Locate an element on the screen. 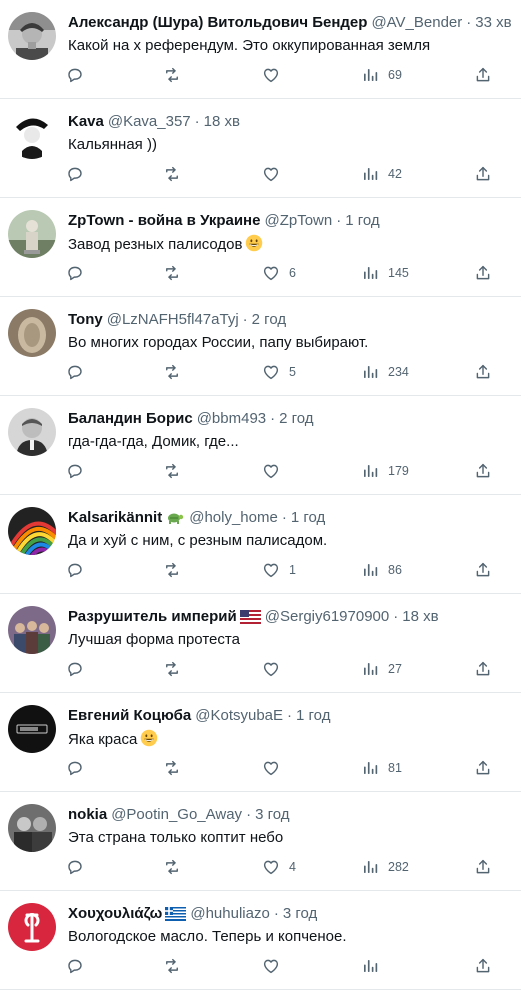 This screenshot has width=521, height=990. author-handle: @LzNAFH5fl47aTyj is located at coordinates (173, 319).